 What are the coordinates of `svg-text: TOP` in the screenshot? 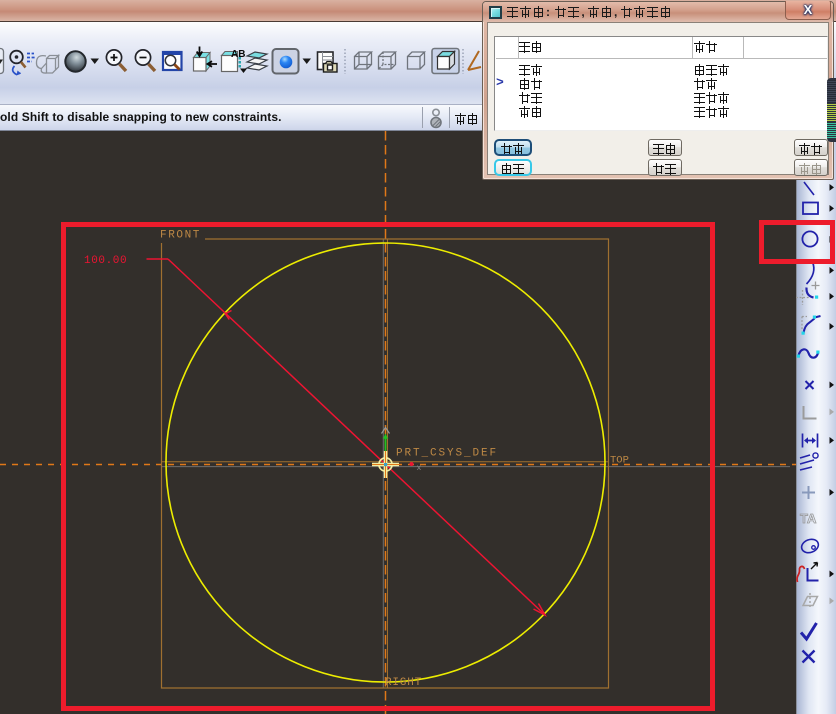 It's located at (619, 461).